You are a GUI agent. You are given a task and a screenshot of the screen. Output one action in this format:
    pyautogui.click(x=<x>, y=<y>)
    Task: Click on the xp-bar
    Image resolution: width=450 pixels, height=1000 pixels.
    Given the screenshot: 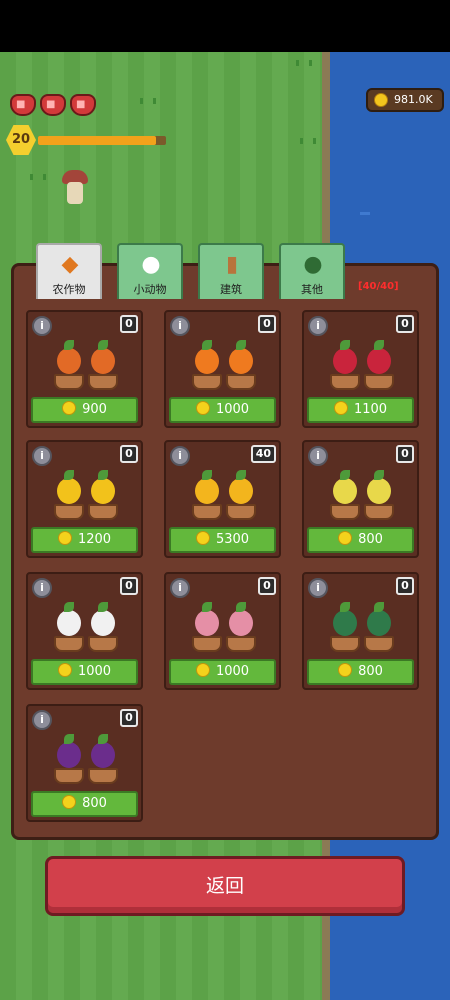 What is the action you would take?
    pyautogui.click(x=102, y=140)
    